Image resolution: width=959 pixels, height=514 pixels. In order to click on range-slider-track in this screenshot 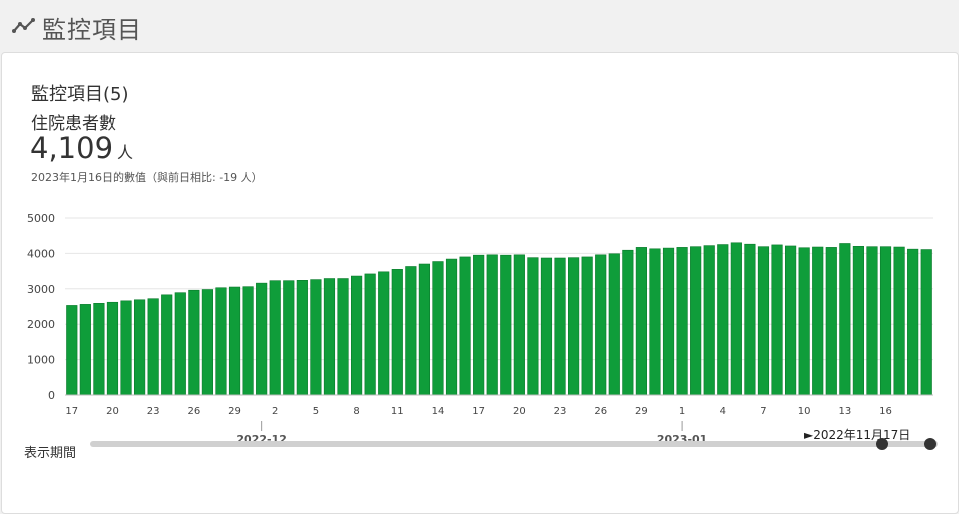, I will do `click(514, 444)`.